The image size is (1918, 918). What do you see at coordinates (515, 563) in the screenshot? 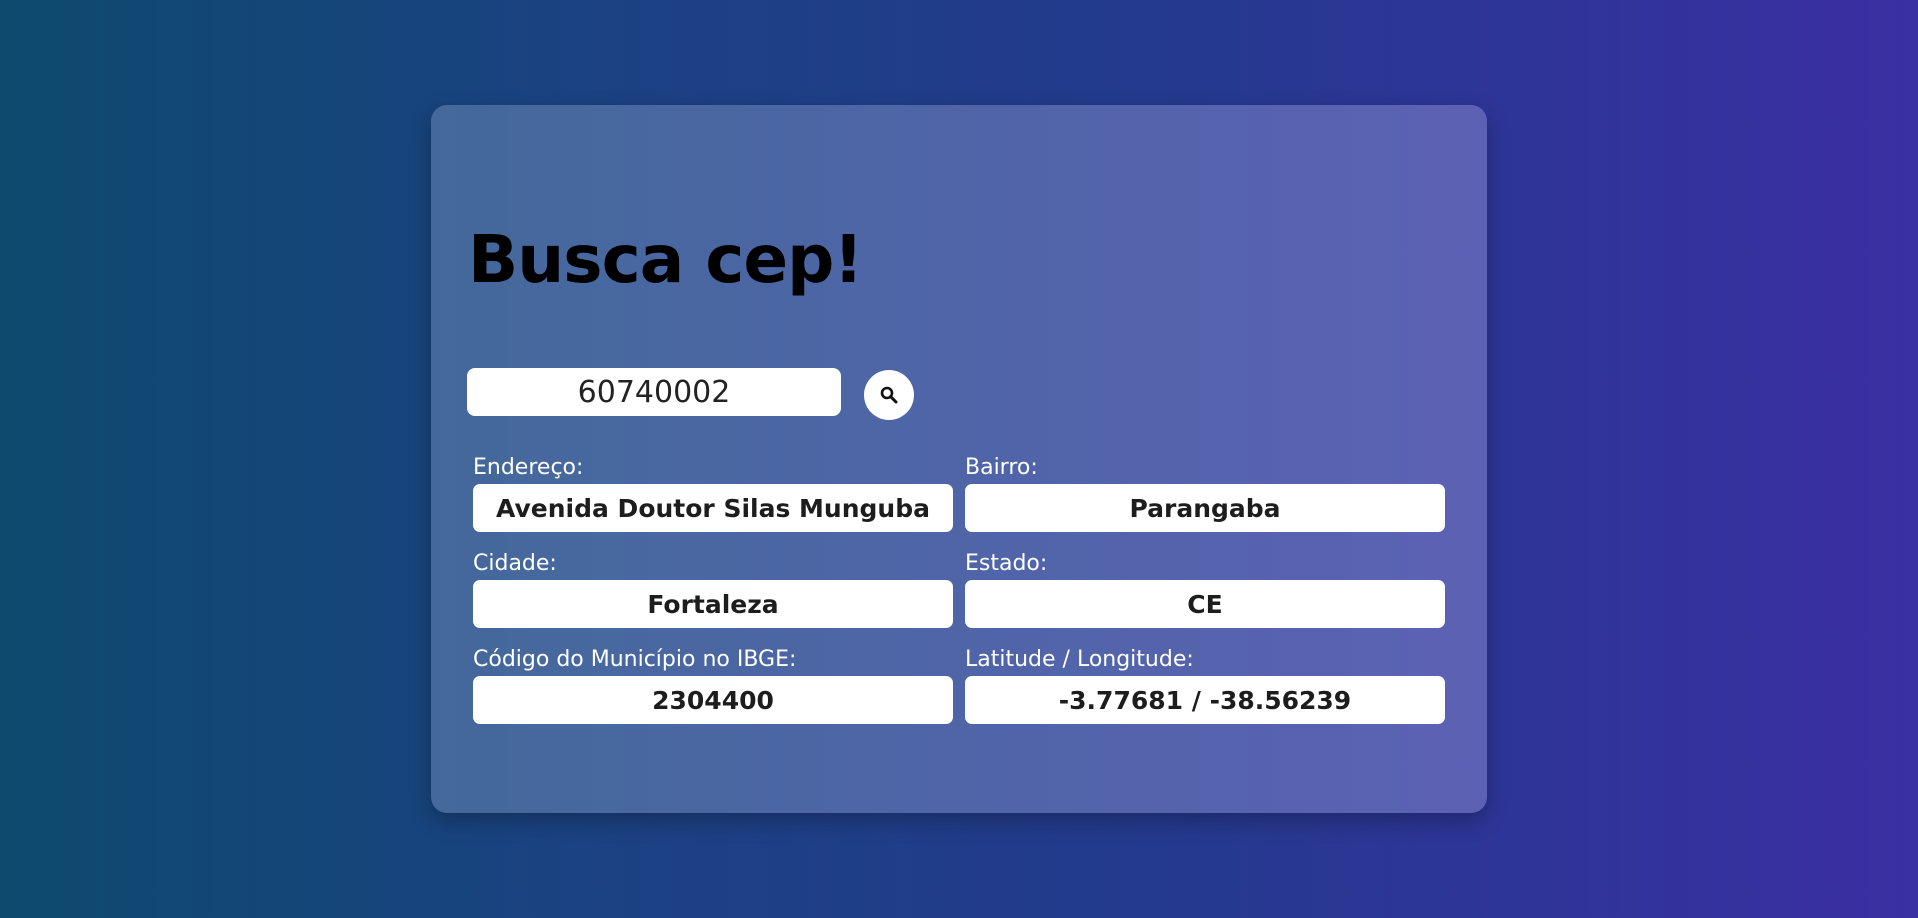
I see `cidade-label: Cidade:` at bounding box center [515, 563].